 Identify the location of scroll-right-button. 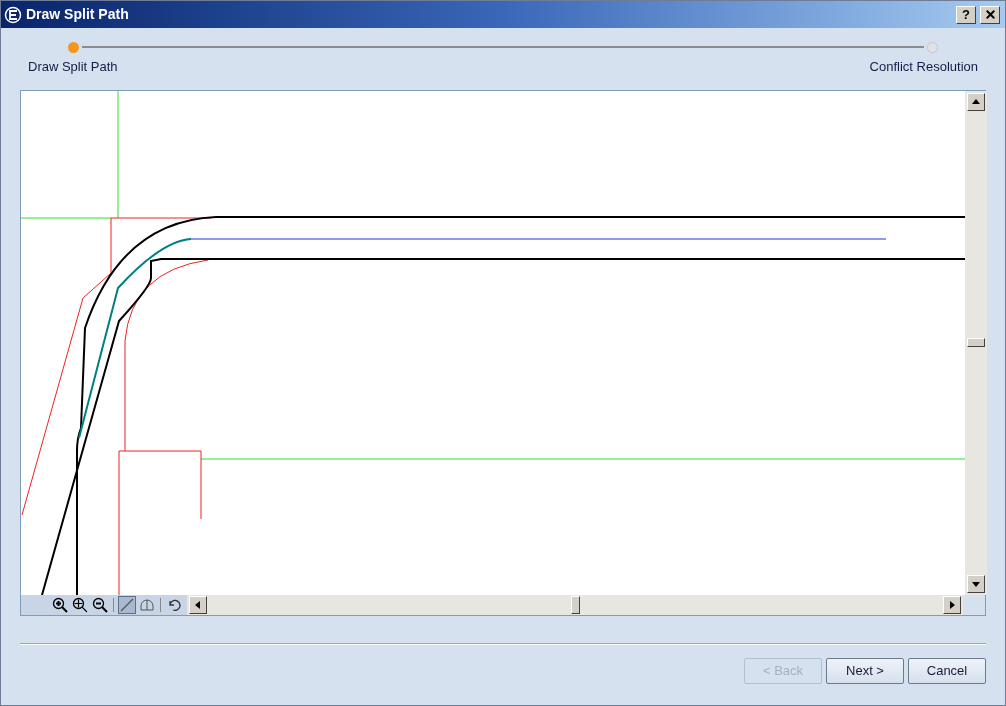
(952, 604).